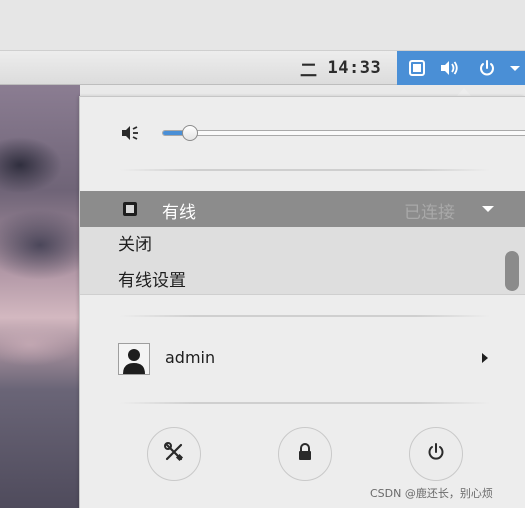  What do you see at coordinates (262, 67) in the screenshot?
I see `top-panel: 二 14:33` at bounding box center [262, 67].